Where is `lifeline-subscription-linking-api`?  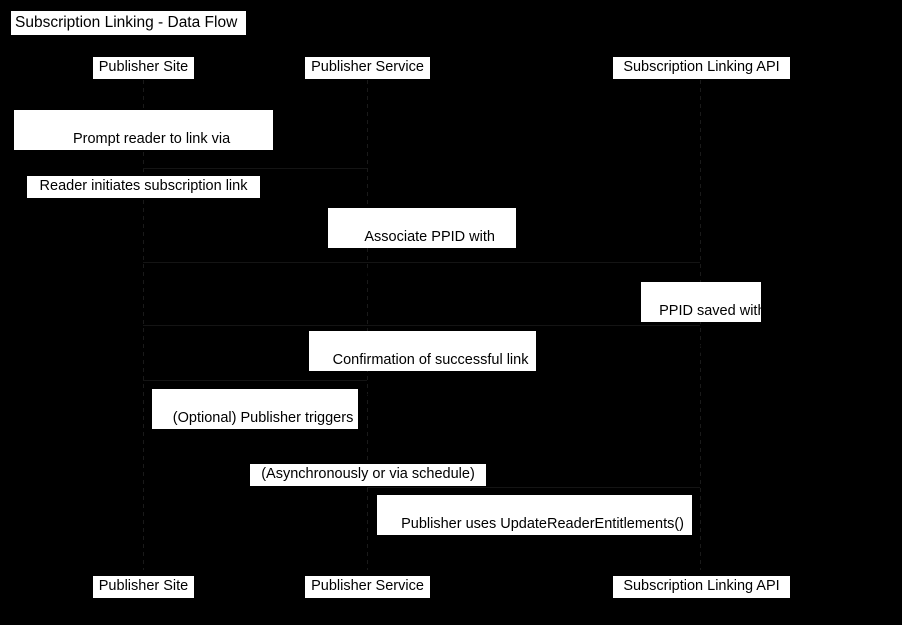 lifeline-subscription-linking-api is located at coordinates (700, 325).